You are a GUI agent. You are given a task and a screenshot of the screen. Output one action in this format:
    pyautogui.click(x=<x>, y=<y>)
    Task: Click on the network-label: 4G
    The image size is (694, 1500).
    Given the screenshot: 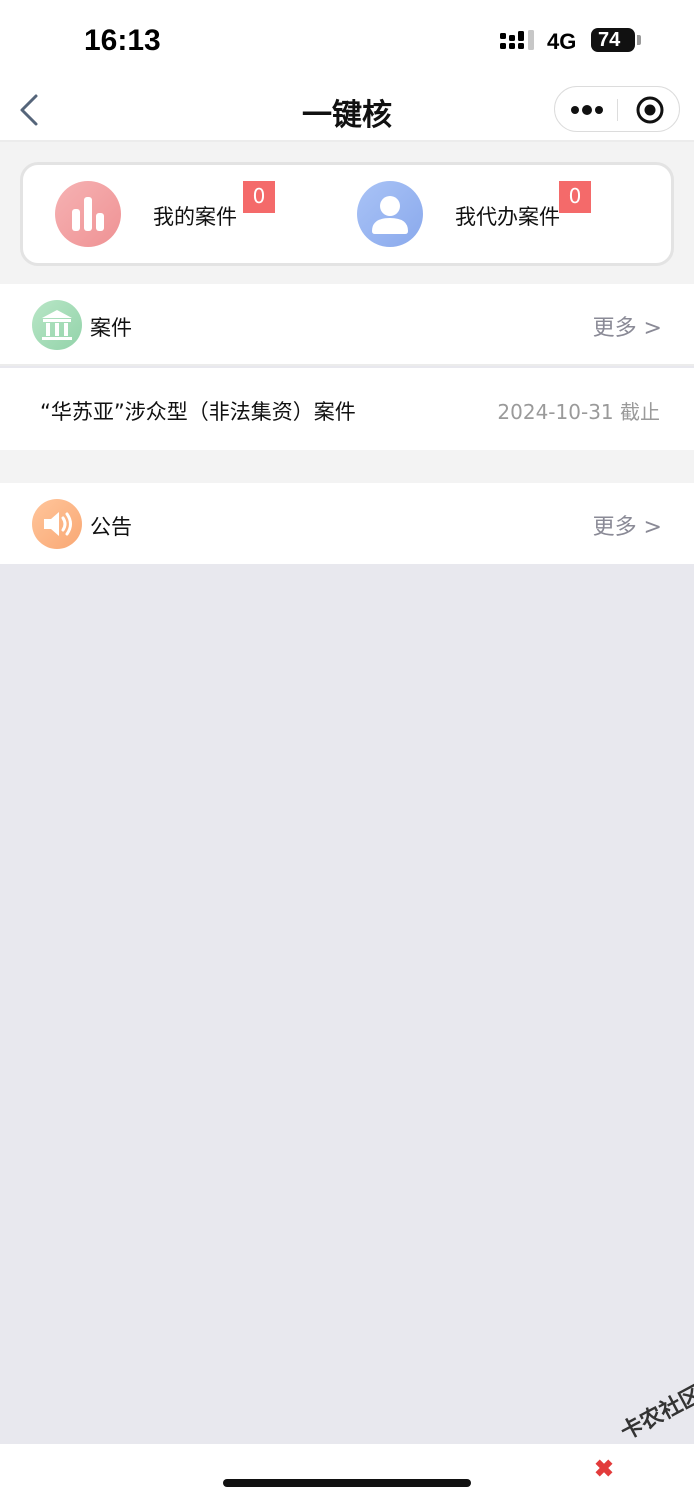 What is the action you would take?
    pyautogui.click(x=562, y=41)
    